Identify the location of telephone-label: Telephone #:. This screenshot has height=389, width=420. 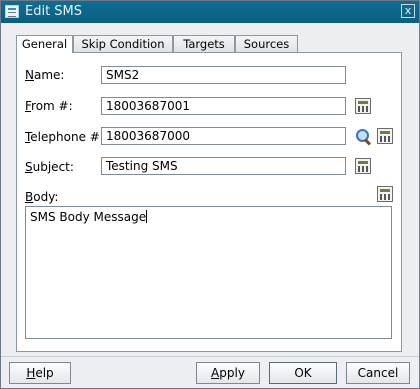
(64, 137).